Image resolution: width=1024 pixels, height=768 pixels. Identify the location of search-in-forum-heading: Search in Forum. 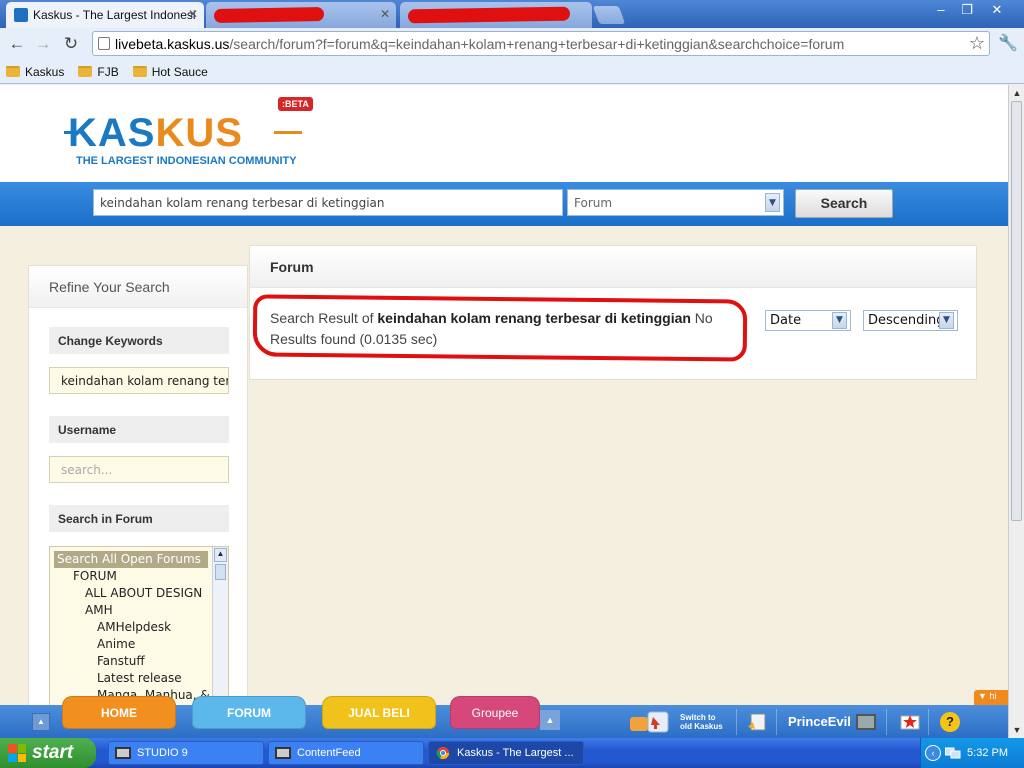
(139, 518).